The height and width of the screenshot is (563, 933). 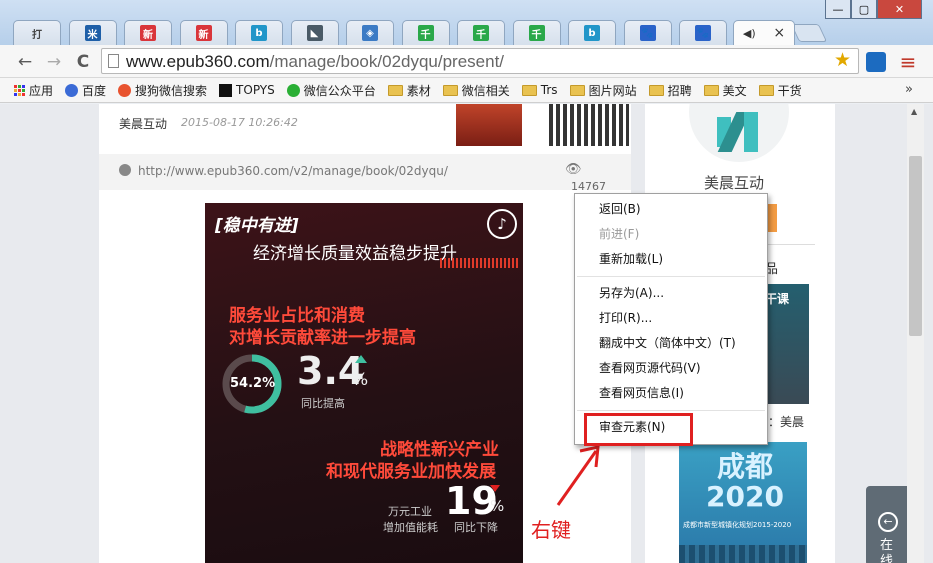 I want to click on context-menu-item: 返回(B), so click(x=671, y=209).